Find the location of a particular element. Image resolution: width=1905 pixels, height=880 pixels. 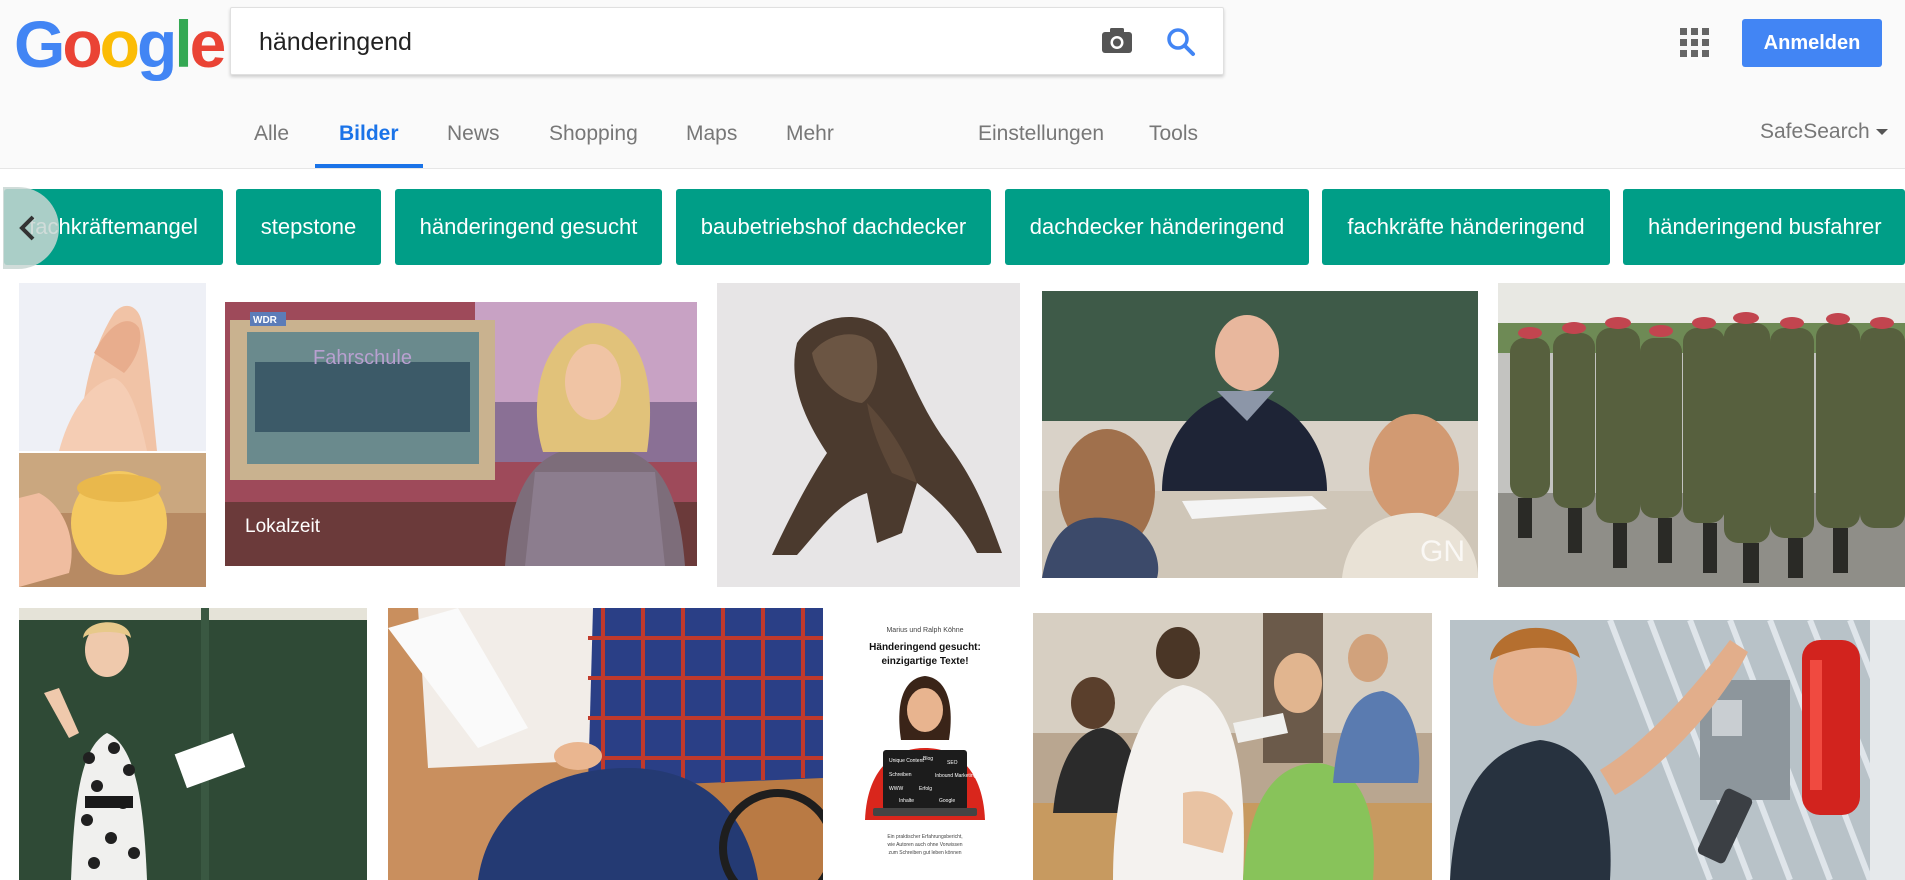

chip-related-search: stepstone is located at coordinates (308, 227).